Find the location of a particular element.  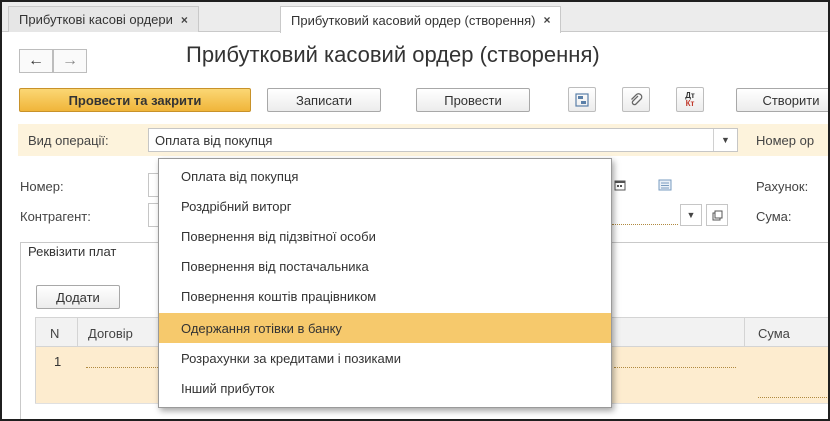

tab-payment-details: Реквізити плат is located at coordinates (72, 251).